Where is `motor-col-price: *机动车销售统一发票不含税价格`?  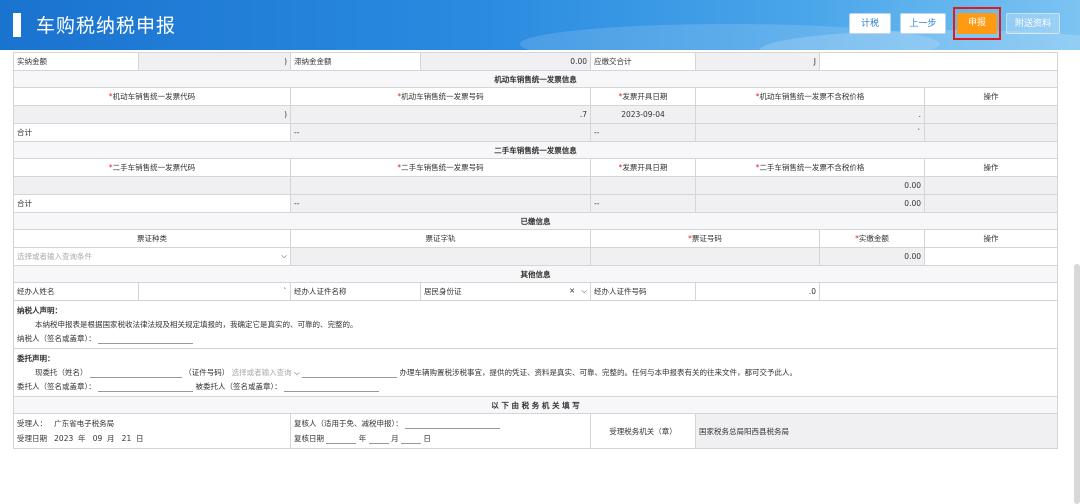 motor-col-price: *机动车销售统一发票不含税价格 is located at coordinates (810, 96).